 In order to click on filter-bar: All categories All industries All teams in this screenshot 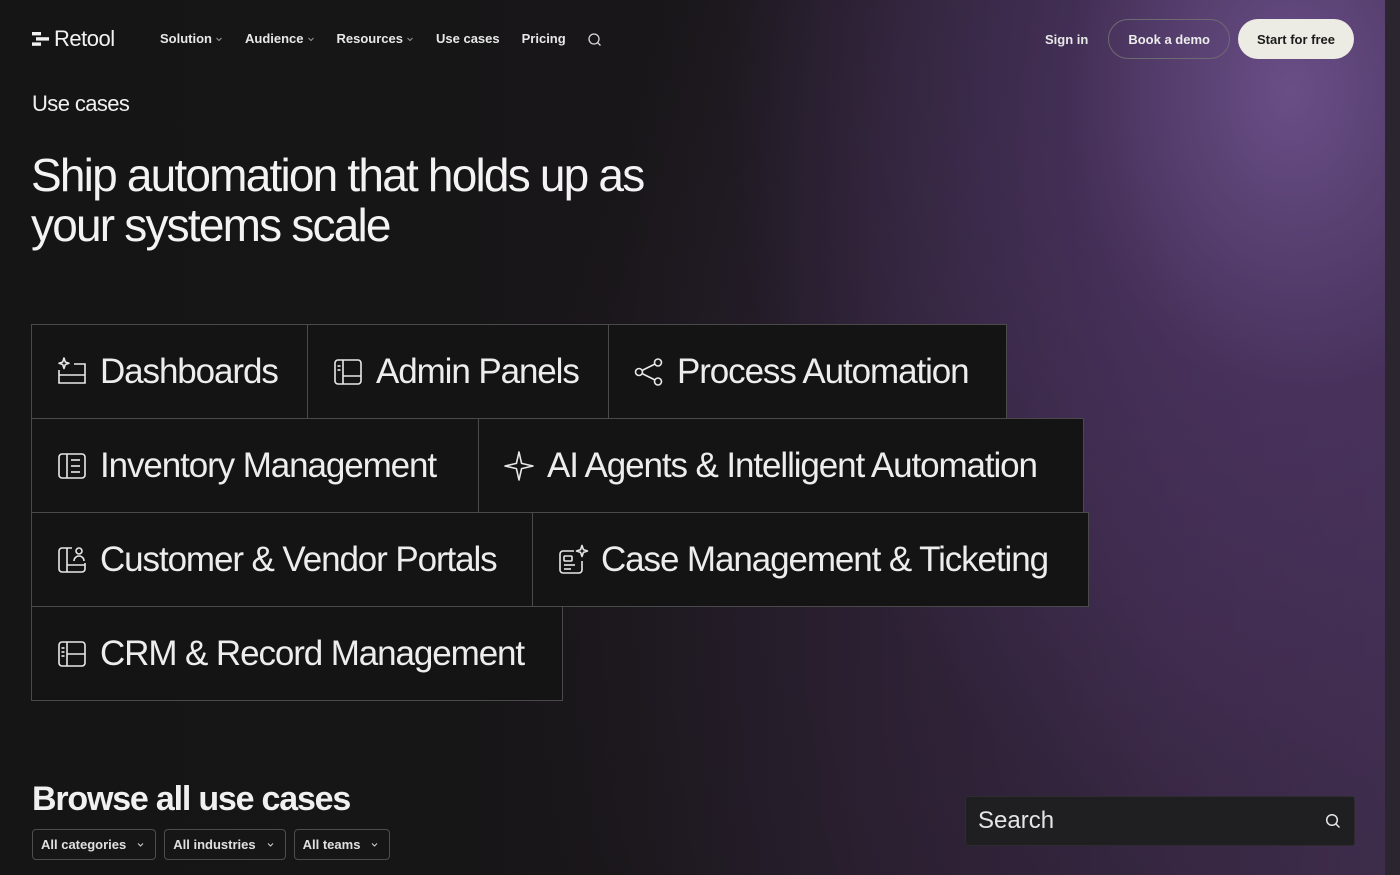, I will do `click(211, 844)`.